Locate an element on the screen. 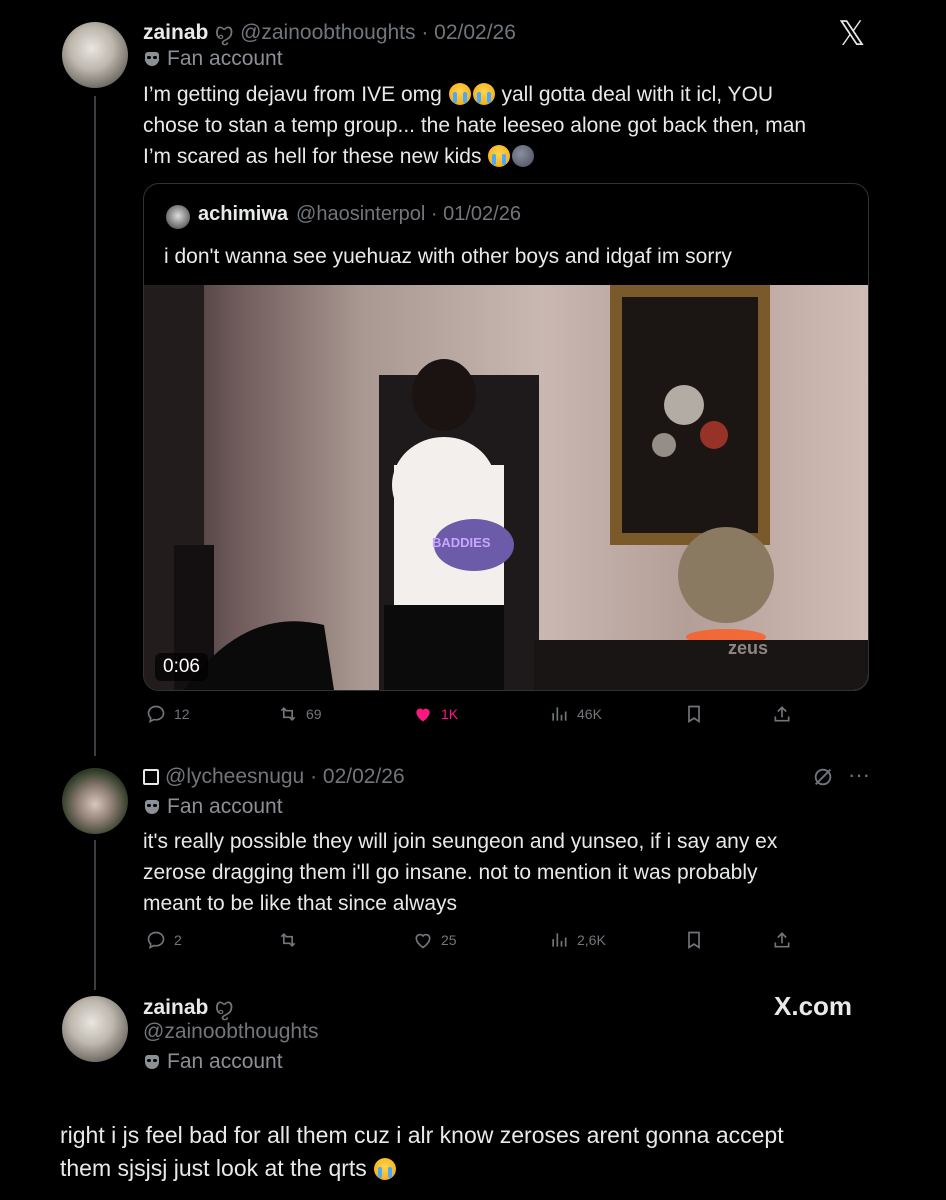 This screenshot has width=946, height=1200. views-count: 46K is located at coordinates (589, 714).